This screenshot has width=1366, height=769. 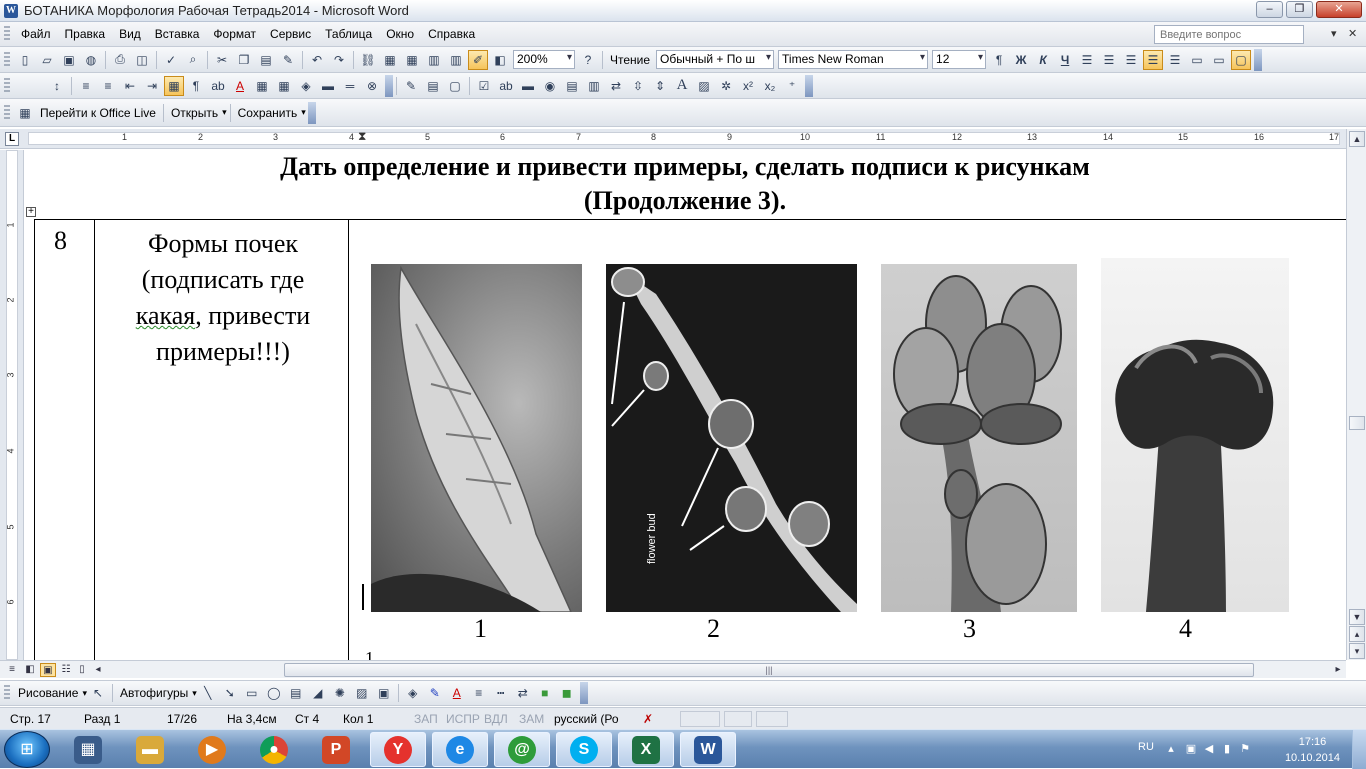 I want to click on draw-font-color-icon: A, so click(x=457, y=693).